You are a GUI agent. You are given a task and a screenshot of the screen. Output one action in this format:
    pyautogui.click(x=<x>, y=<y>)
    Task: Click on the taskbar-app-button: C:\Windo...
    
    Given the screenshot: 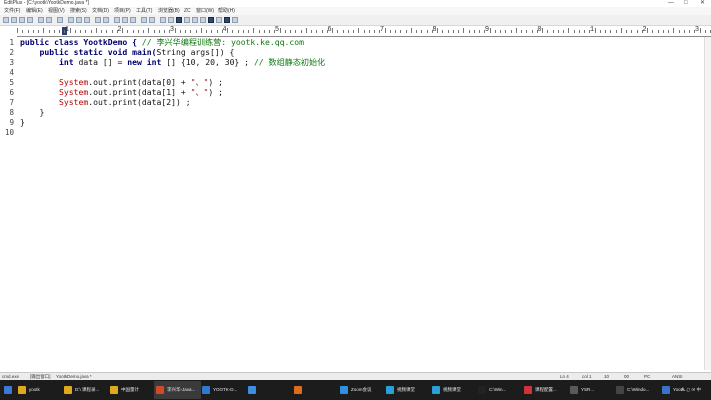 What is the action you would take?
    pyautogui.click(x=637, y=390)
    